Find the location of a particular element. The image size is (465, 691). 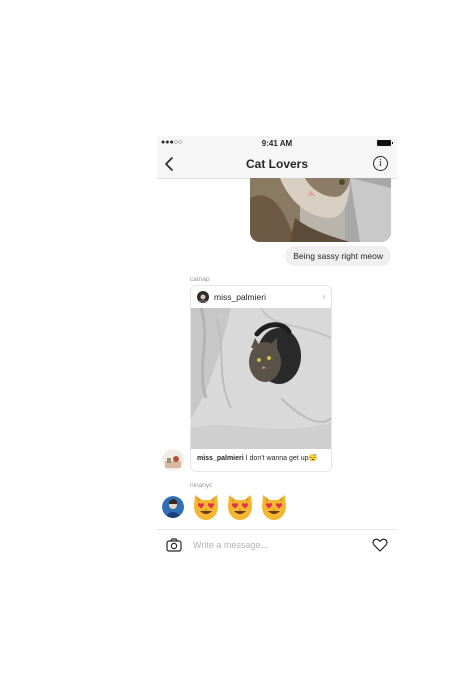

status-time: 9:41 AM is located at coordinates (277, 143).